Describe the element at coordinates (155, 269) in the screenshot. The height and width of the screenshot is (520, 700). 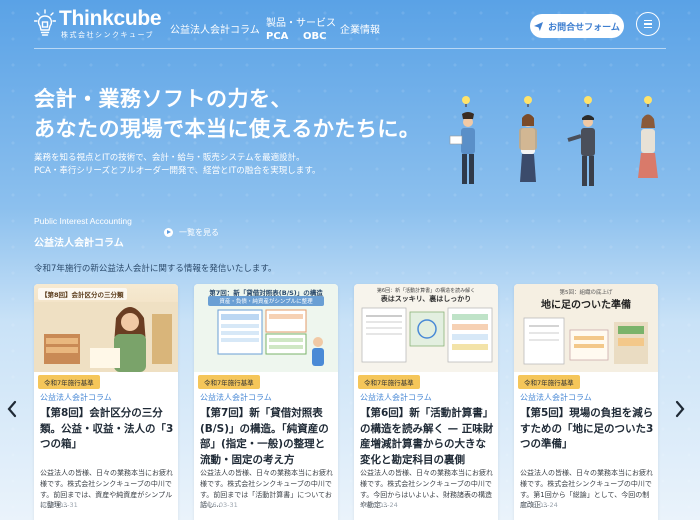
I see `section-description: 令和7年施行の新公益法人会計に関する情報を発信いたします。` at that location.